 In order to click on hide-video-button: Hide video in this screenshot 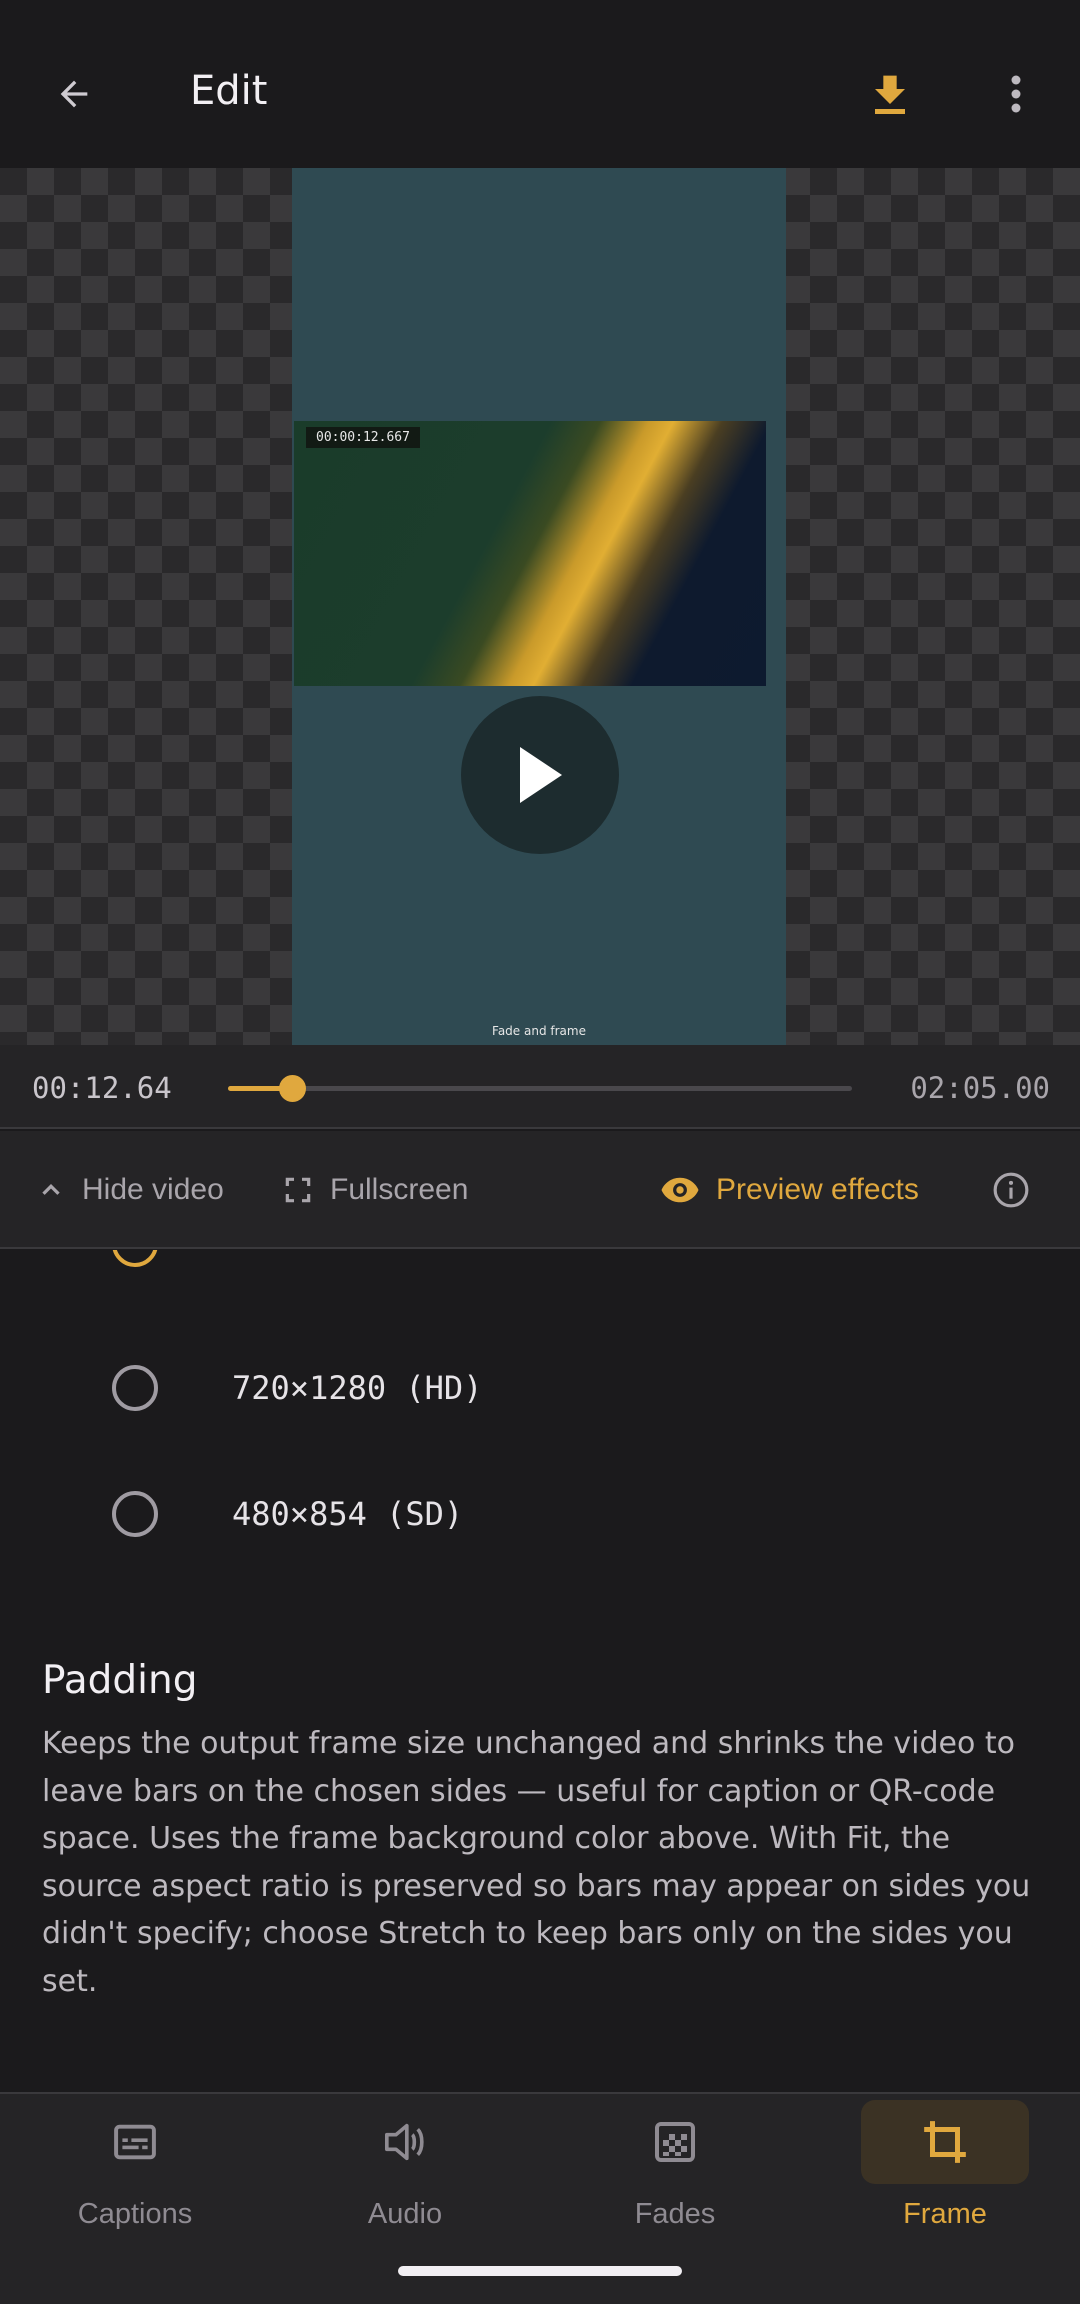, I will do `click(130, 1190)`.